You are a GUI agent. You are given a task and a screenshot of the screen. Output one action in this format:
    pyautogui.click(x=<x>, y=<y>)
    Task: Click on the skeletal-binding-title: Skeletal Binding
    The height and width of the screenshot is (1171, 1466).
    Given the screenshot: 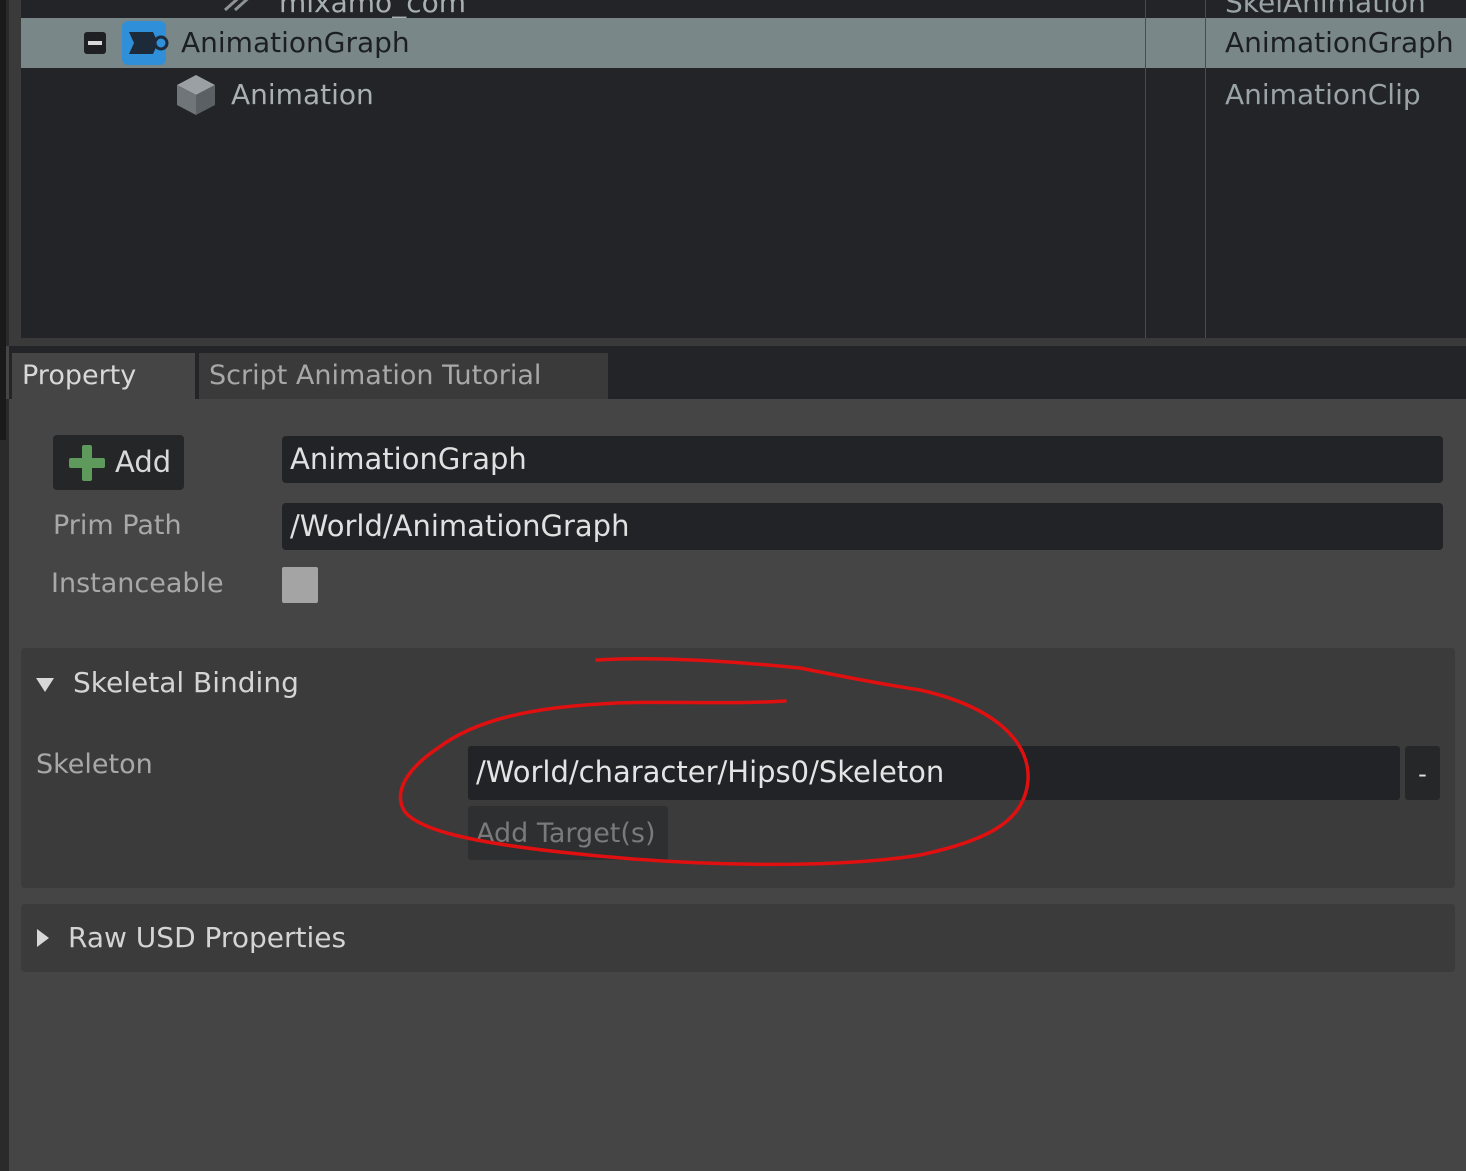 What is the action you would take?
    pyautogui.click(x=186, y=682)
    